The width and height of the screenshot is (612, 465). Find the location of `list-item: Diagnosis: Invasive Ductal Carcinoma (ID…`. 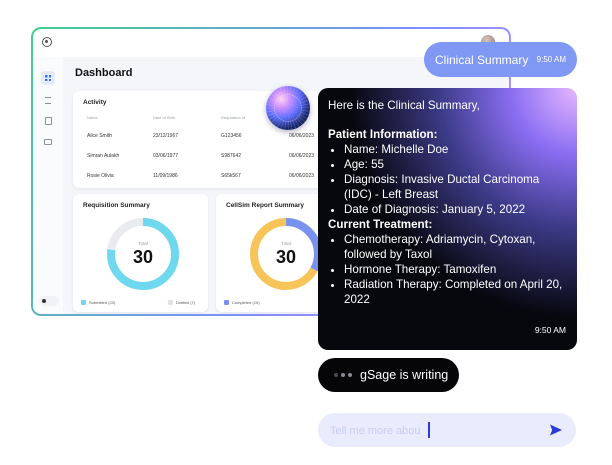

list-item: Diagnosis: Invasive Ductal Carcinoma (ID… is located at coordinates (455, 187).